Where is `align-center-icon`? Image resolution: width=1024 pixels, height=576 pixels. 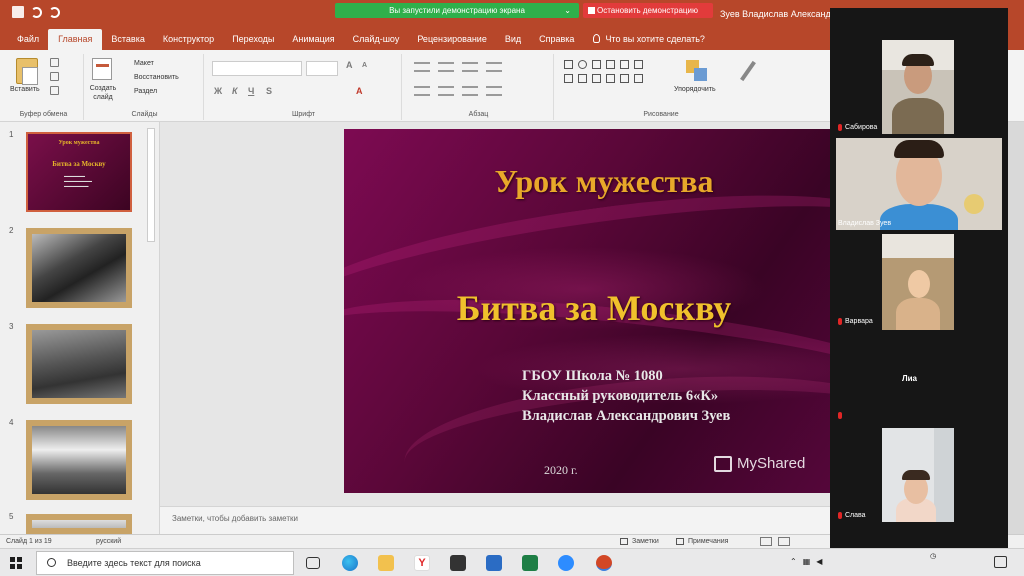 align-center-icon is located at coordinates (446, 91).